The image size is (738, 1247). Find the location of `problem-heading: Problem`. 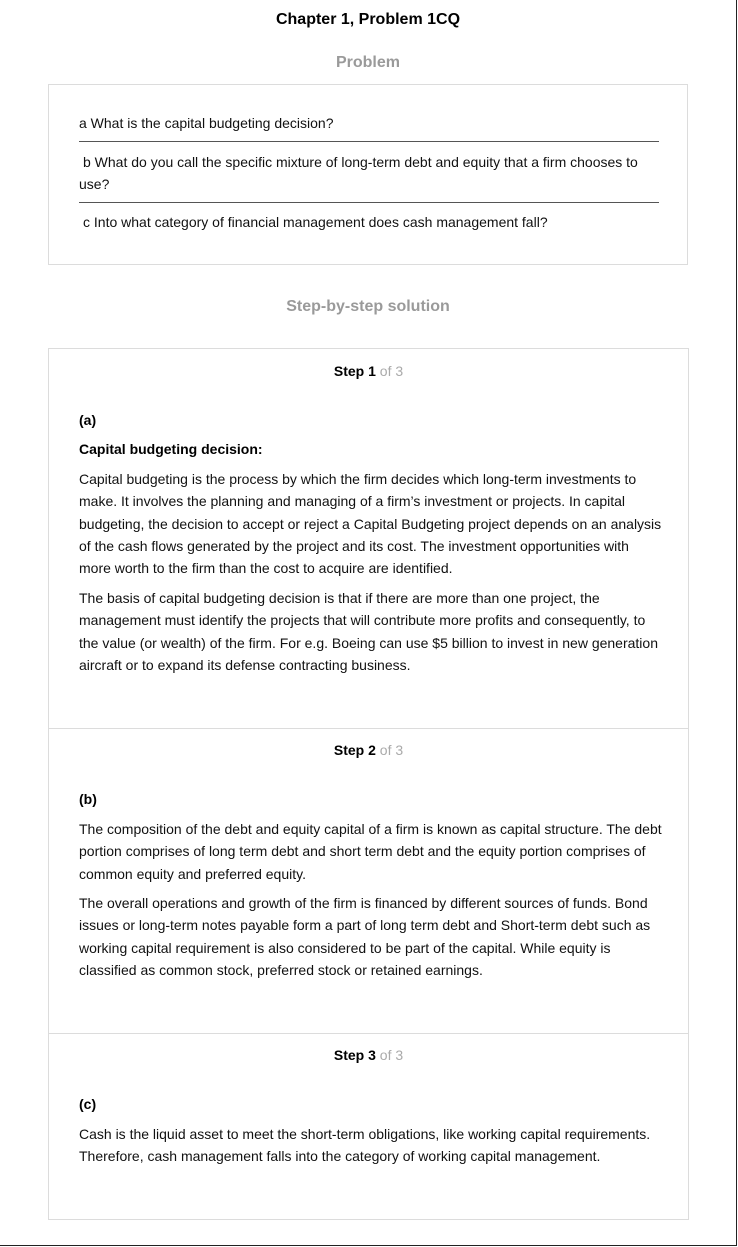

problem-heading: Problem is located at coordinates (367, 62).